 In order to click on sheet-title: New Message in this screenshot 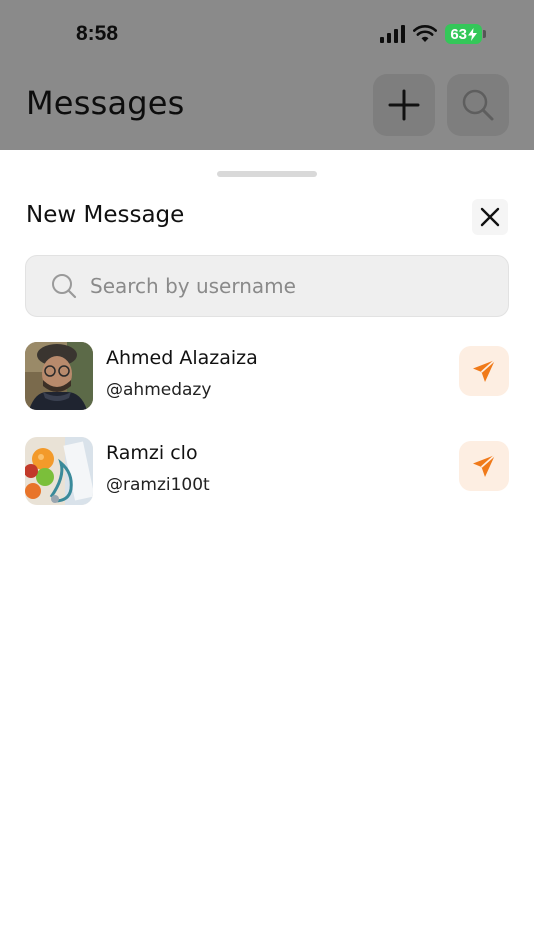, I will do `click(105, 215)`.